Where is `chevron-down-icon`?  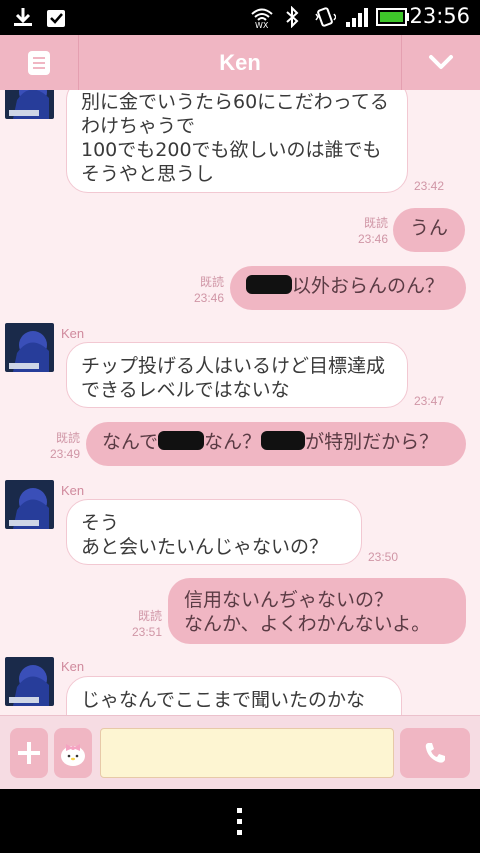
chevron-down-icon is located at coordinates (441, 62).